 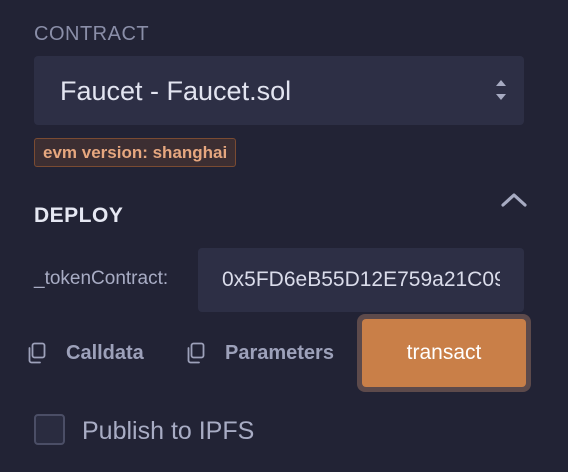 What do you see at coordinates (279, 352) in the screenshot?
I see `copy-parameters-label: Parameters` at bounding box center [279, 352].